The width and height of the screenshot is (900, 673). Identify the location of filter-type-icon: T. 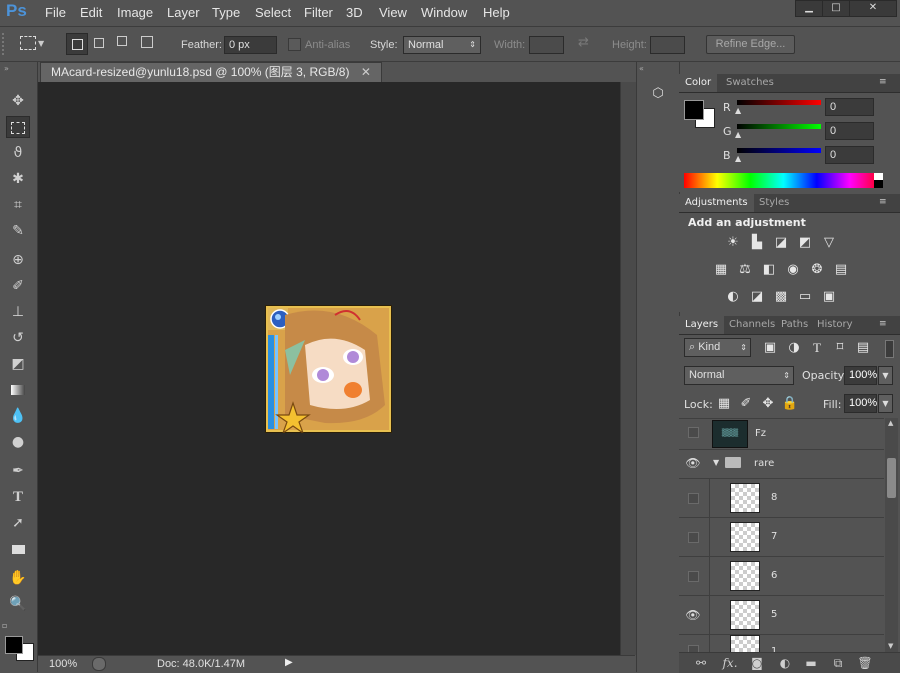
(817, 348).